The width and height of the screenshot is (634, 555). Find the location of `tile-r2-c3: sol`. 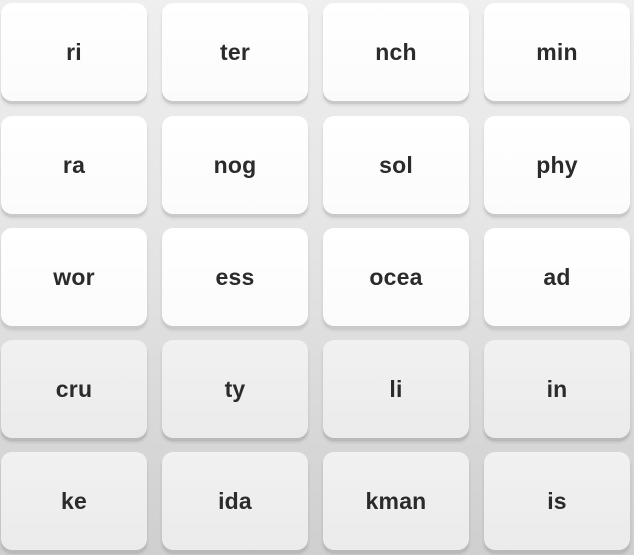

tile-r2-c3: sol is located at coordinates (396, 165).